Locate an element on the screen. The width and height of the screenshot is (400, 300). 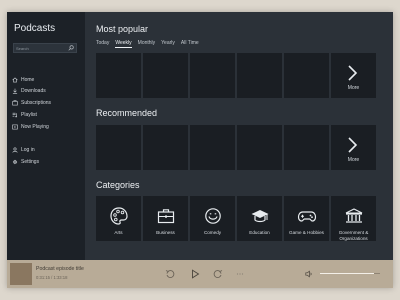
category-label: Comedy is located at coordinates (212, 232).